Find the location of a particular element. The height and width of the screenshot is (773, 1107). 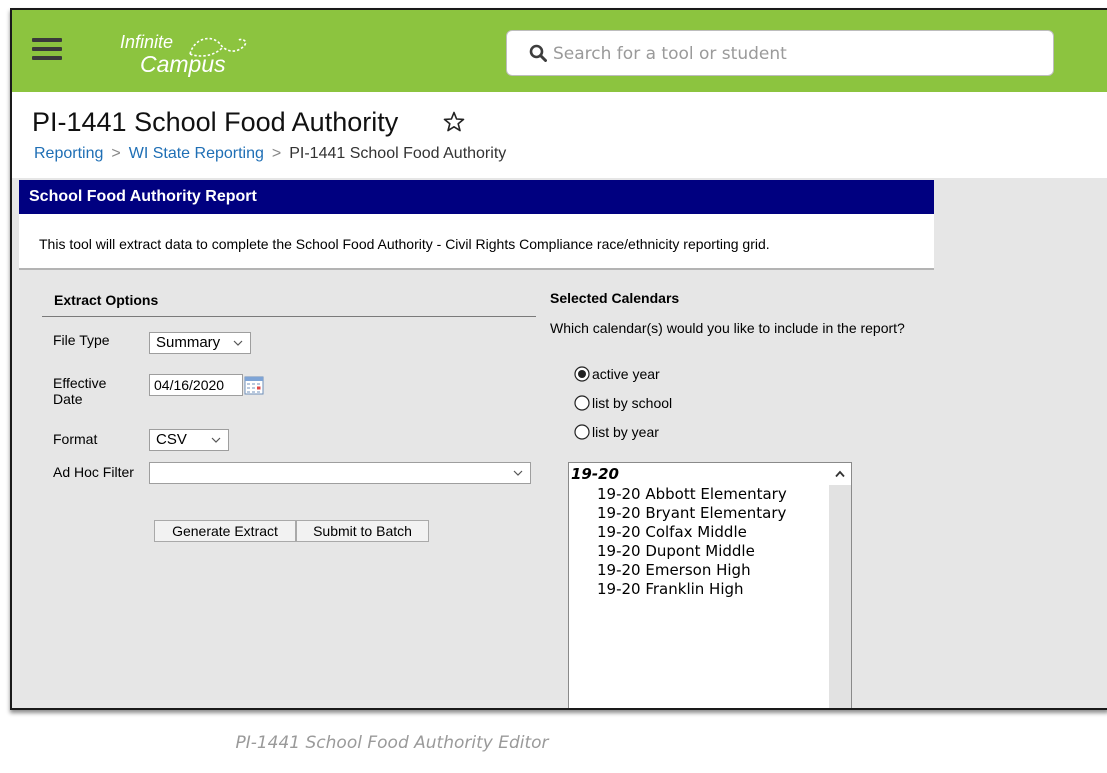

figure-caption: PI-1441 School Food Authority Editor is located at coordinates (392, 743).